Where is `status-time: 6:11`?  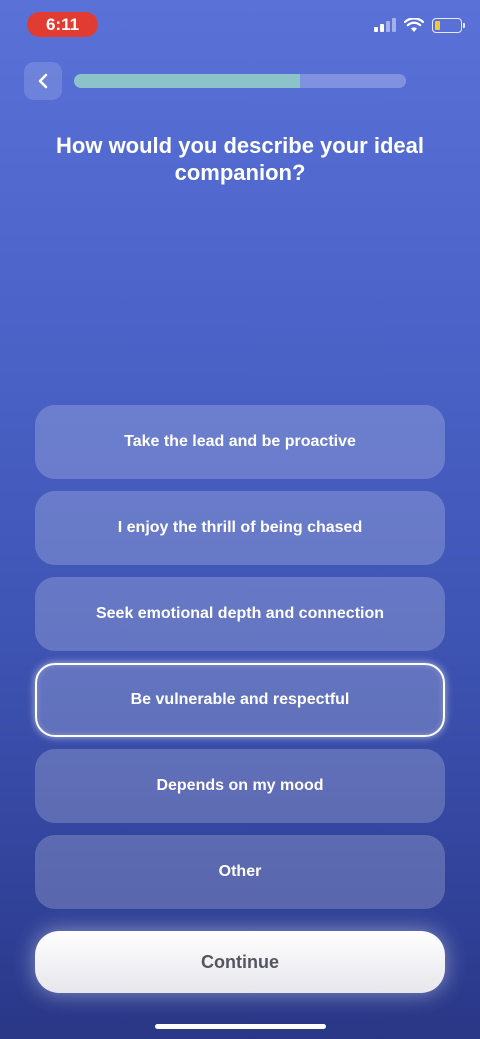
status-time: 6:11 is located at coordinates (62, 24).